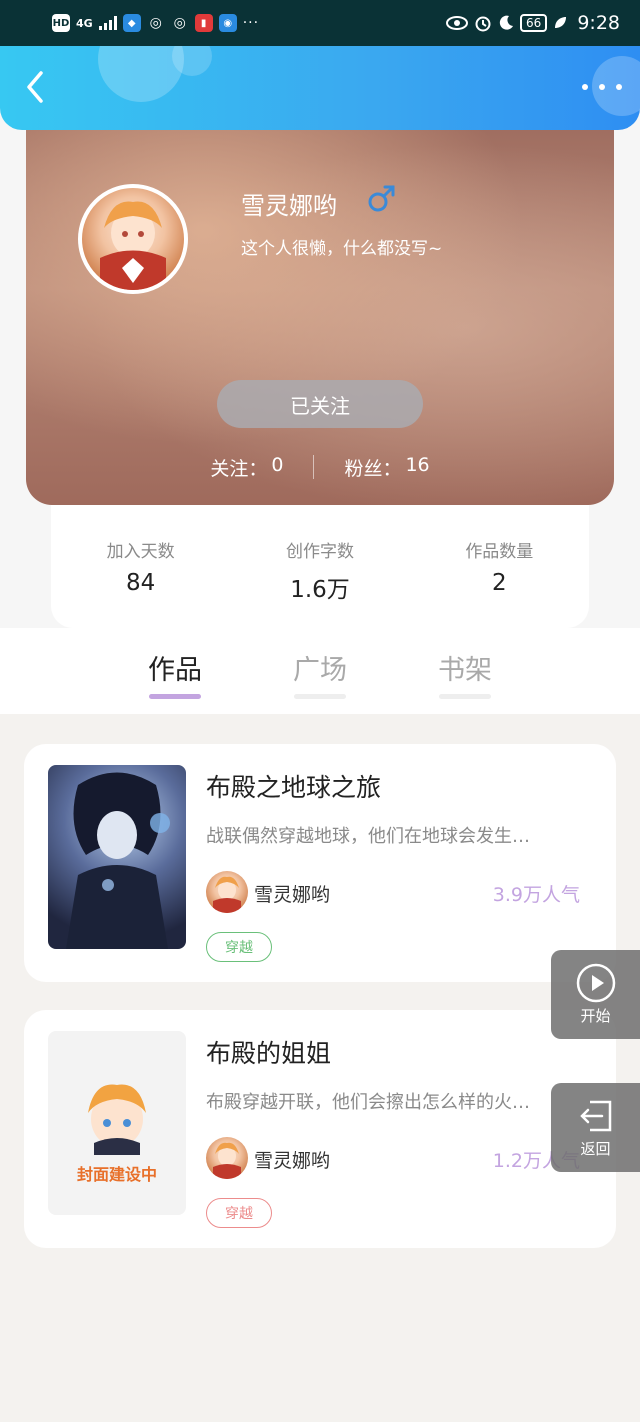 This screenshot has height=1422, width=640. Describe the element at coordinates (203, 23) in the screenshot. I see `red-app-icon: ▮` at that location.